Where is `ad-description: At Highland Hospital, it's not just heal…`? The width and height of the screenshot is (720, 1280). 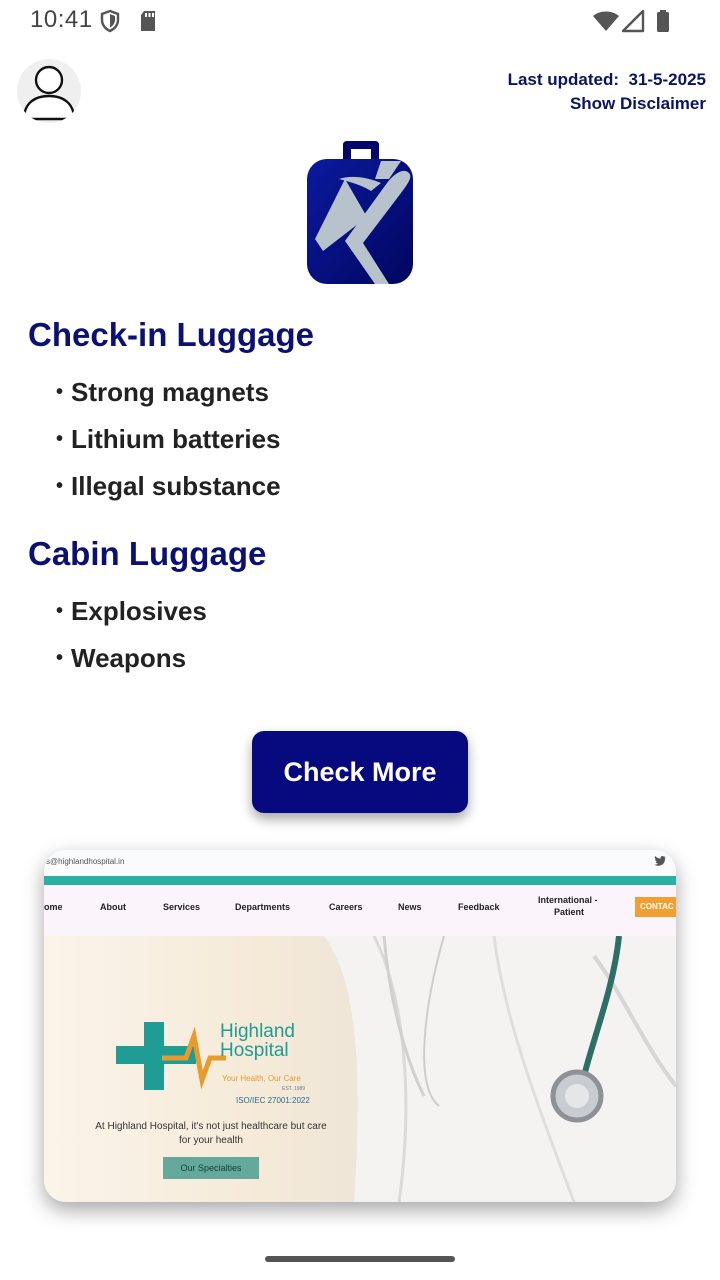 ad-description: At Highland Hospital, it's not just heal… is located at coordinates (211, 1133).